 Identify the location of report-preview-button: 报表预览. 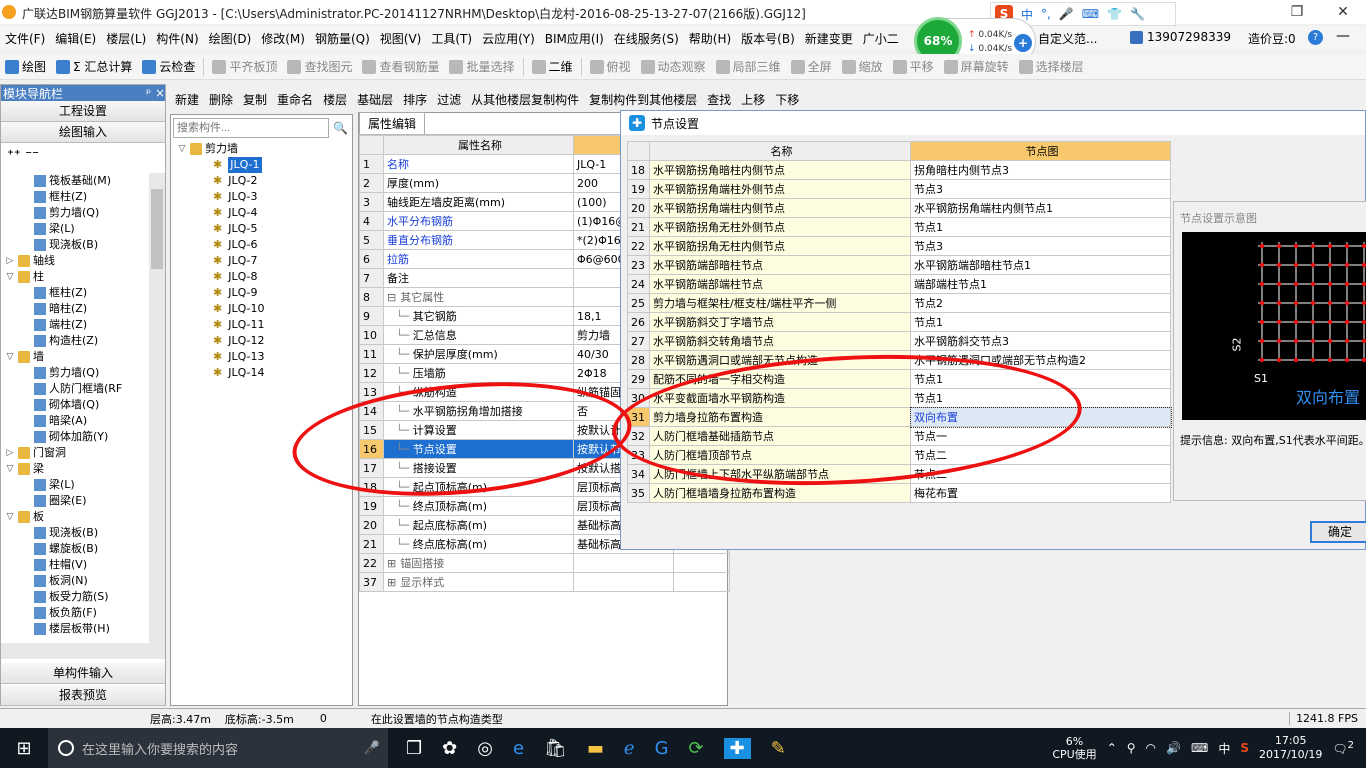
(83, 695).